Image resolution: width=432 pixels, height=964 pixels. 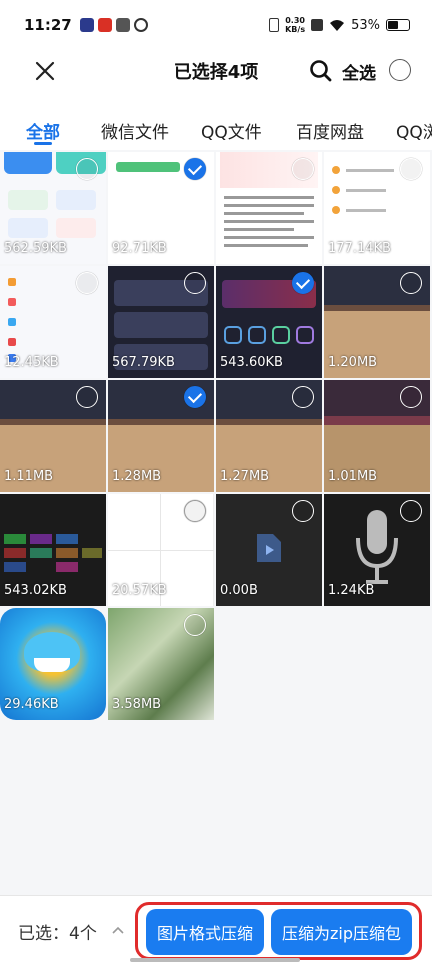 What do you see at coordinates (245, 476) in the screenshot?
I see `file-size: 1.27MB` at bounding box center [245, 476].